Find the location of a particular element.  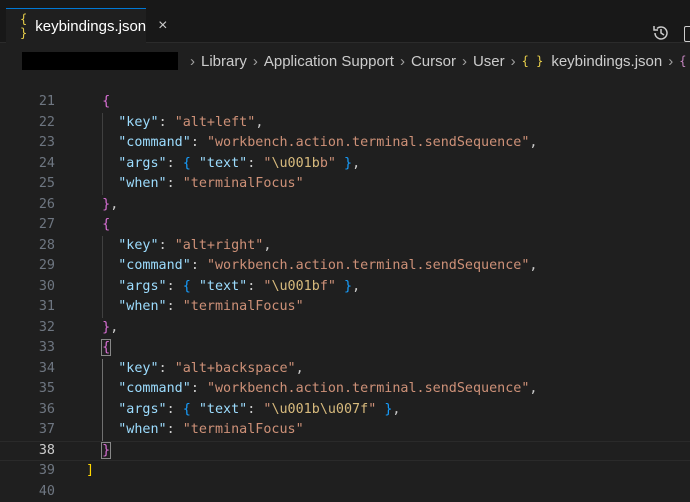

code-line: 26 }, is located at coordinates (345, 205).